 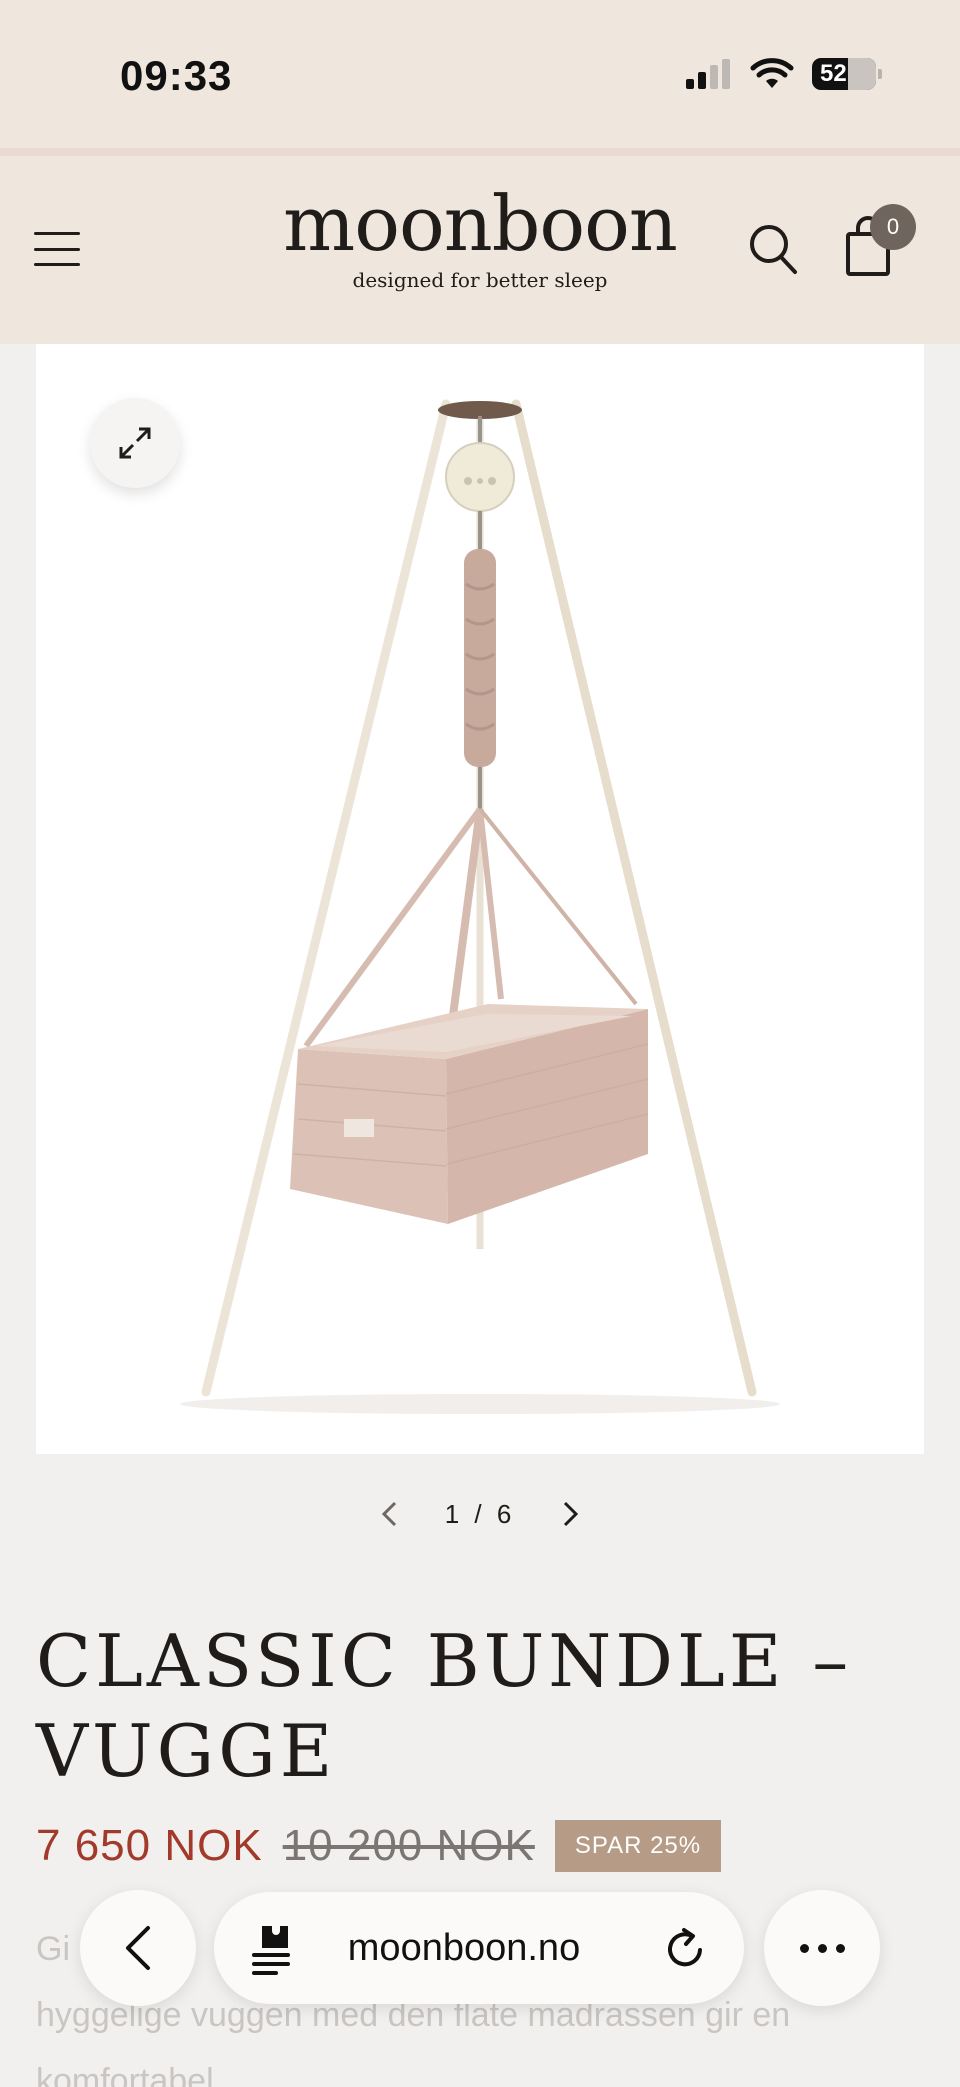 What do you see at coordinates (444, 1661) in the screenshot?
I see `product-title-line1: CLASSIC BUNDLE –` at bounding box center [444, 1661].